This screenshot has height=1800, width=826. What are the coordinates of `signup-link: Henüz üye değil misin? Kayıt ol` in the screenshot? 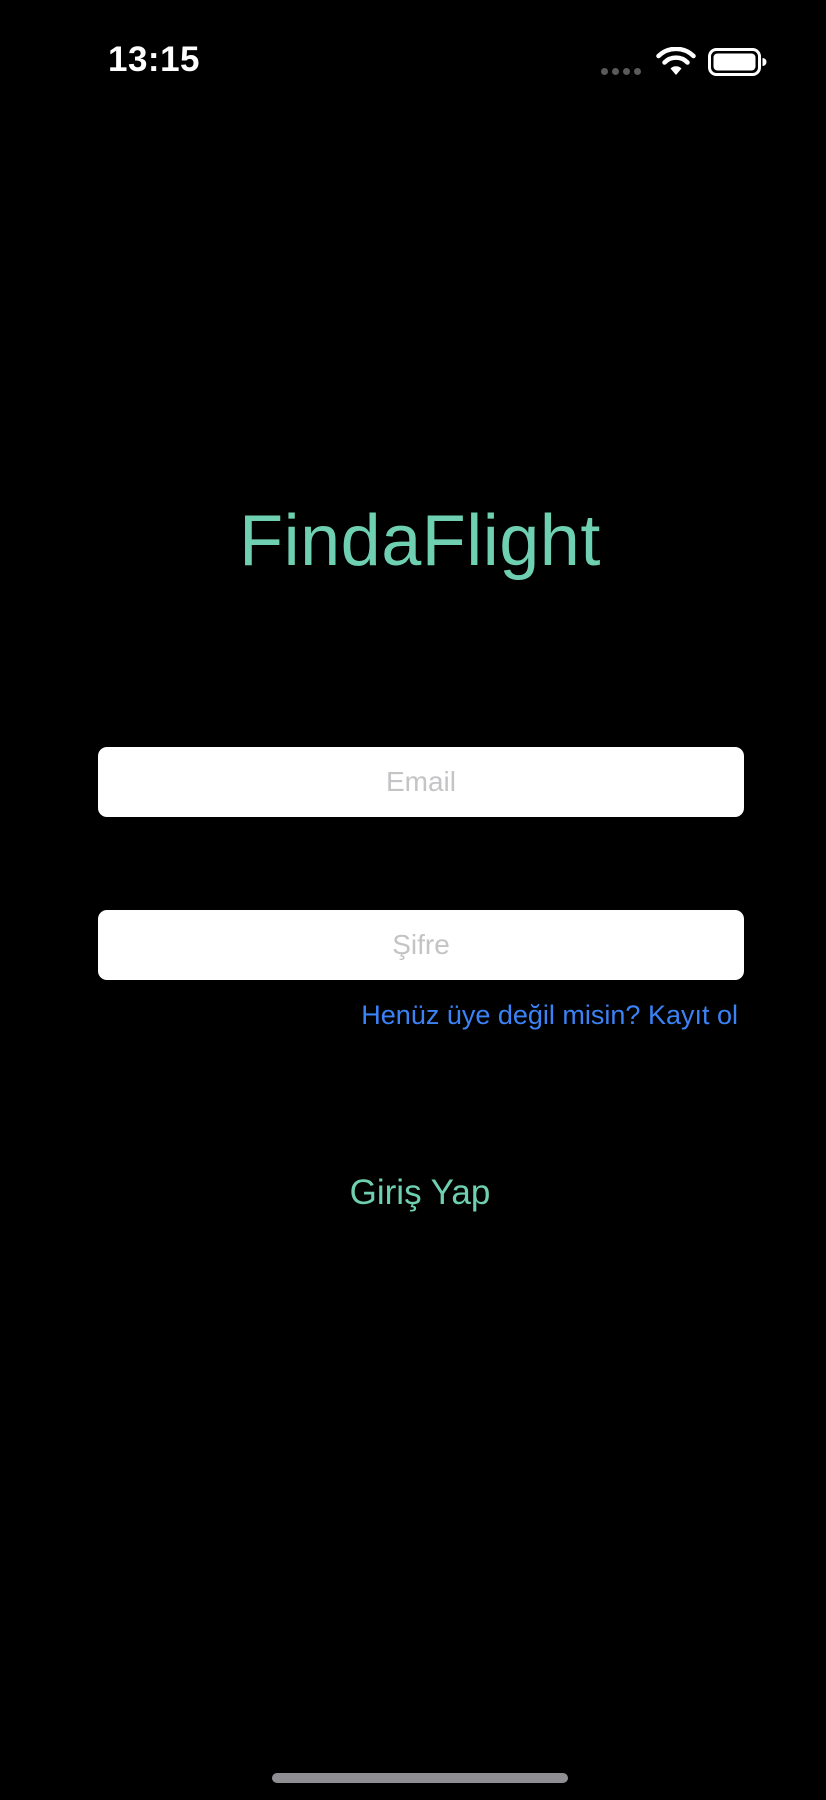 It's located at (549, 1015).